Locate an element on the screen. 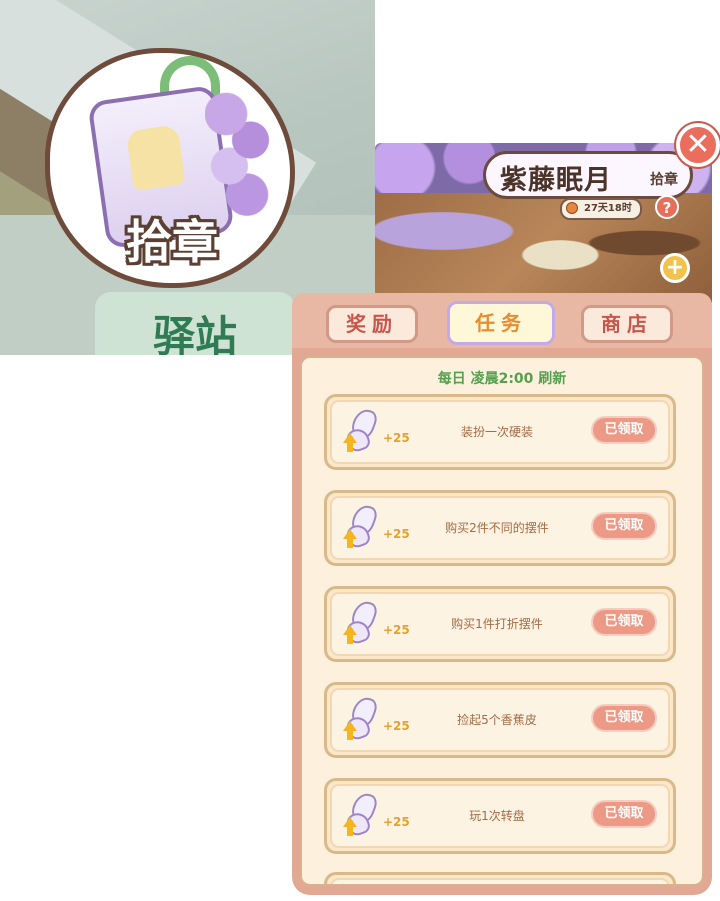  task-description: 玩1次转盘 is located at coordinates (497, 816).